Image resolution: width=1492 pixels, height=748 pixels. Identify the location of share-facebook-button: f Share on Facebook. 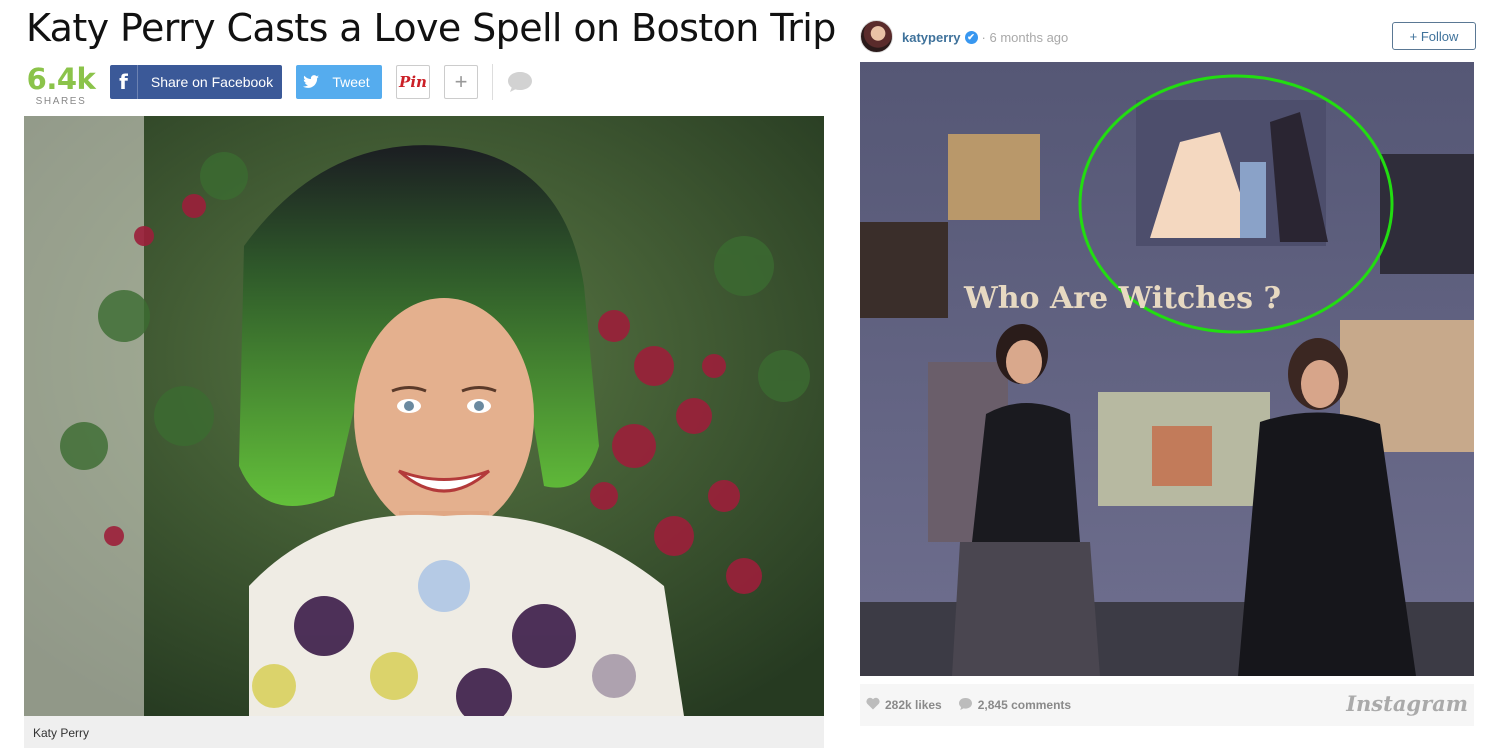
(196, 82).